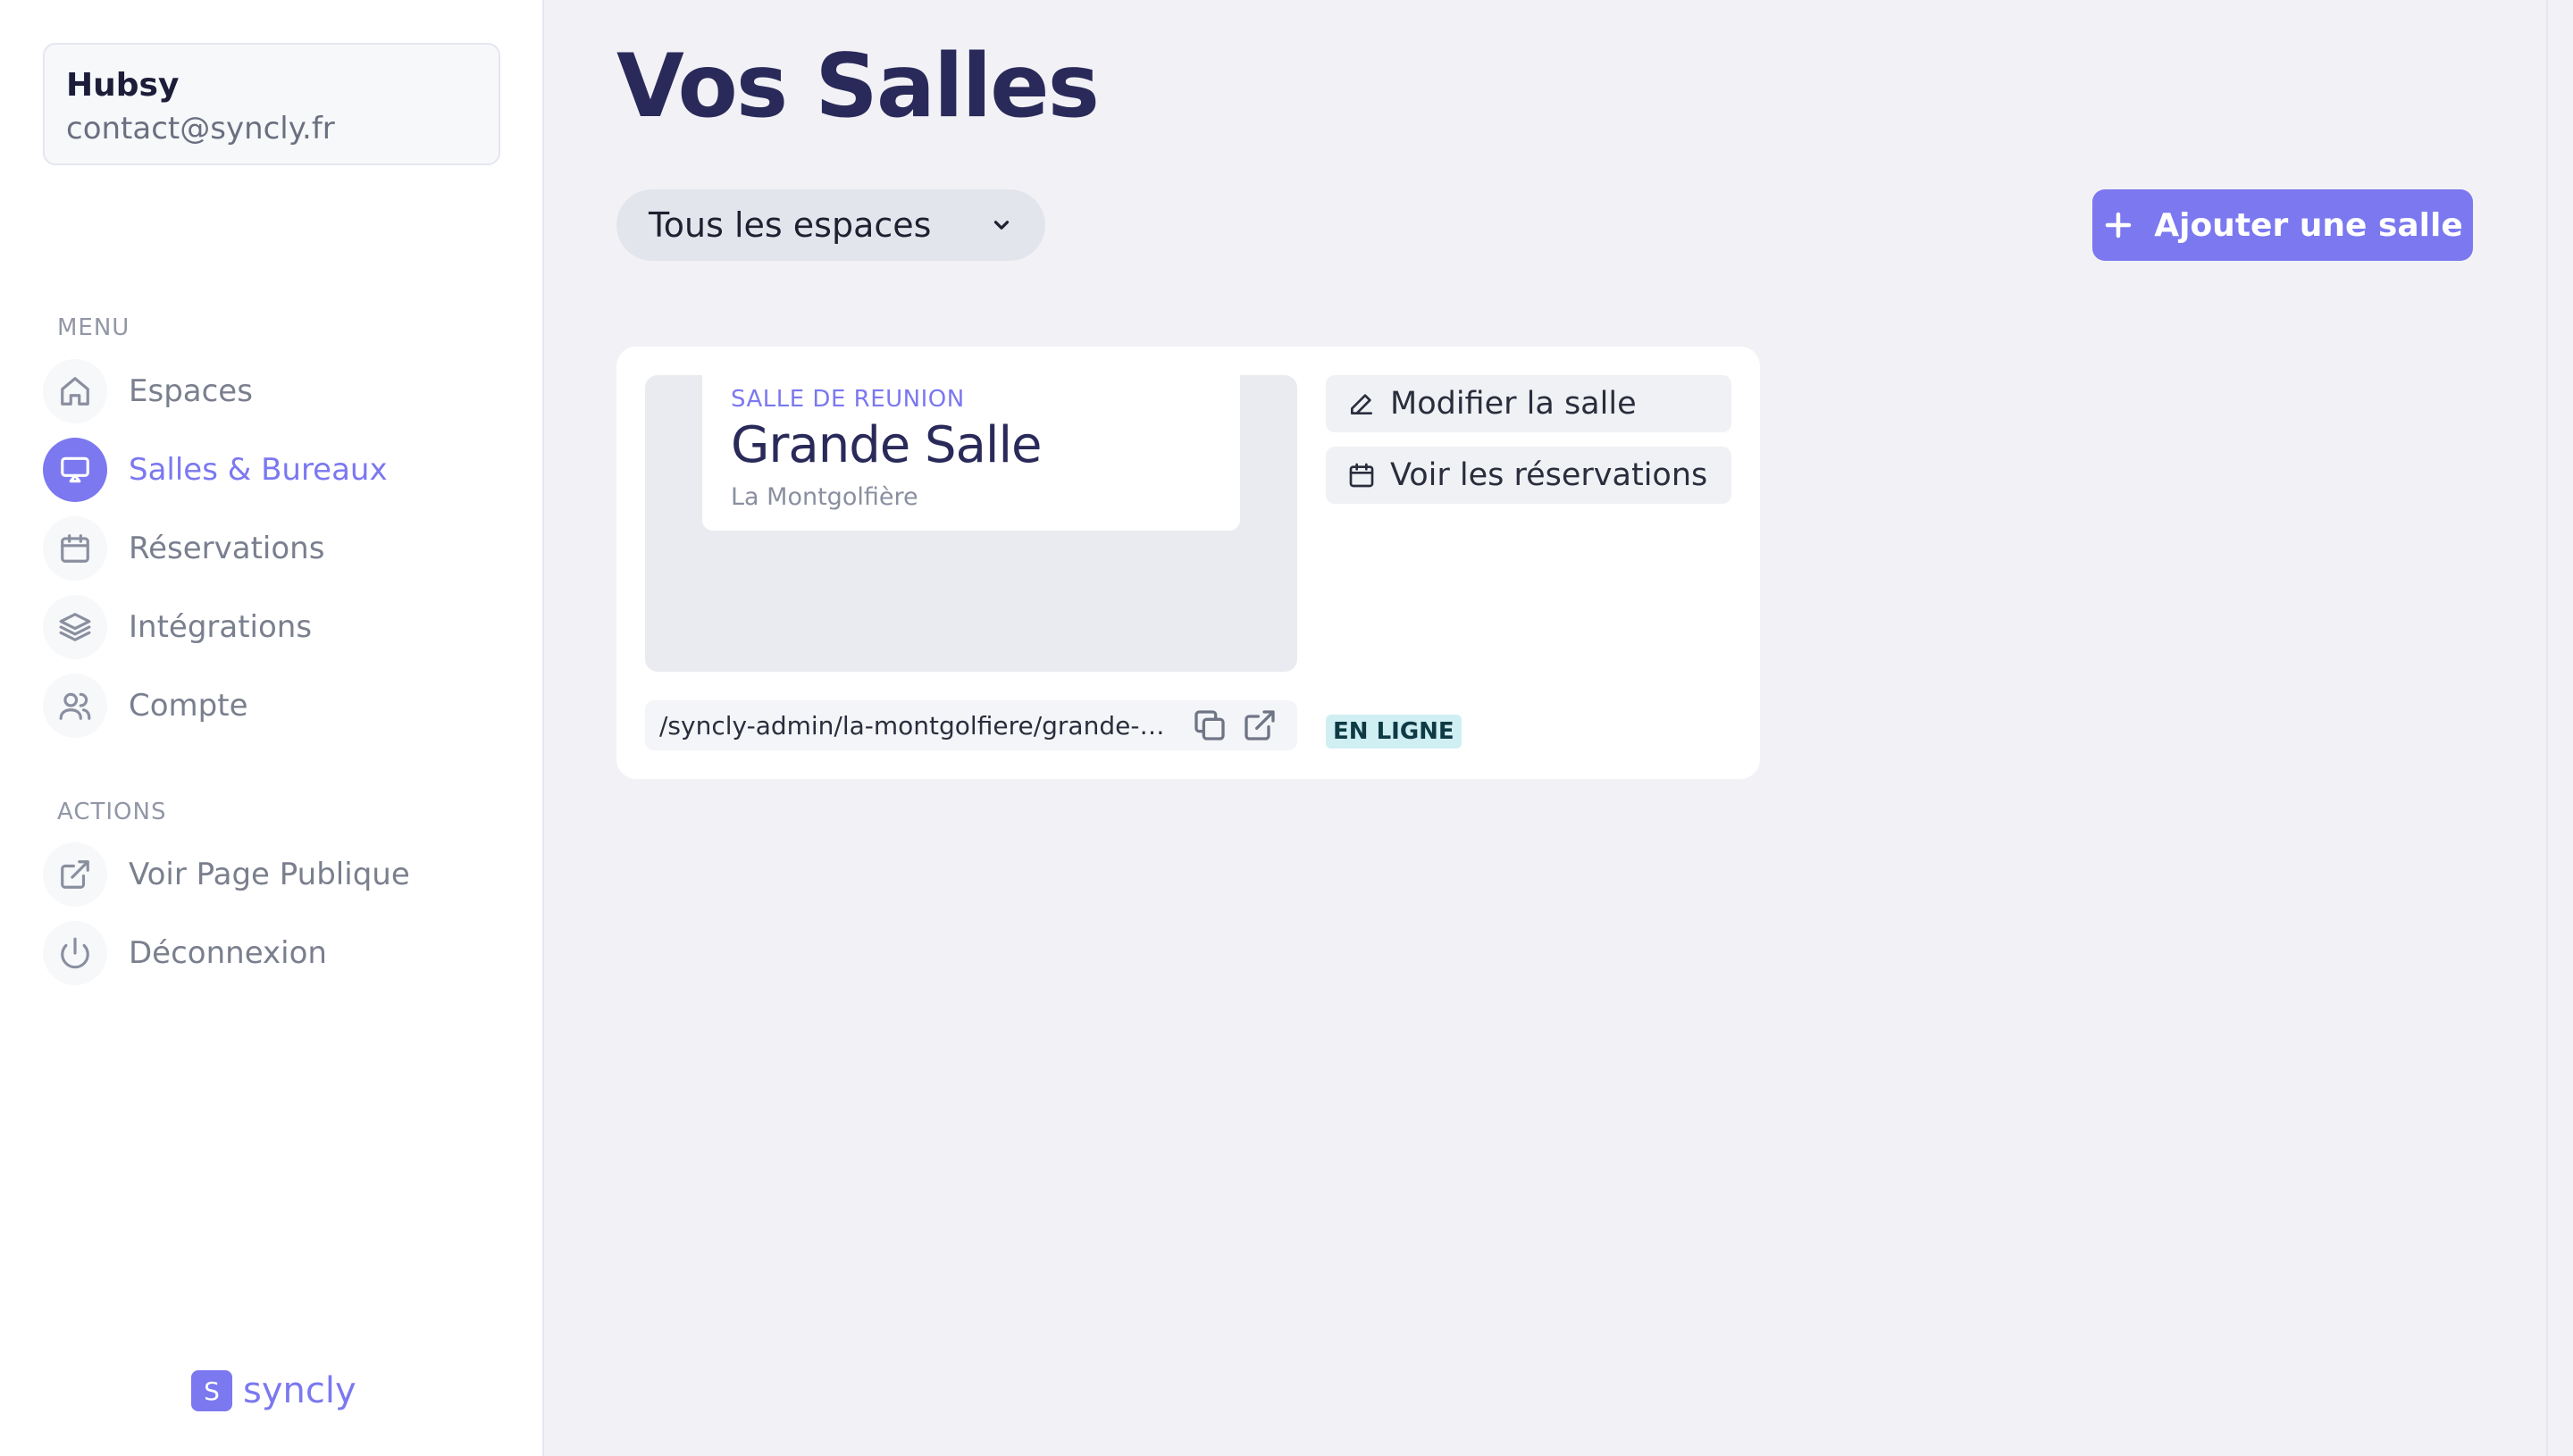 The width and height of the screenshot is (2573, 1456). I want to click on sidebar-item-label: Voir Page Publique, so click(269, 874).